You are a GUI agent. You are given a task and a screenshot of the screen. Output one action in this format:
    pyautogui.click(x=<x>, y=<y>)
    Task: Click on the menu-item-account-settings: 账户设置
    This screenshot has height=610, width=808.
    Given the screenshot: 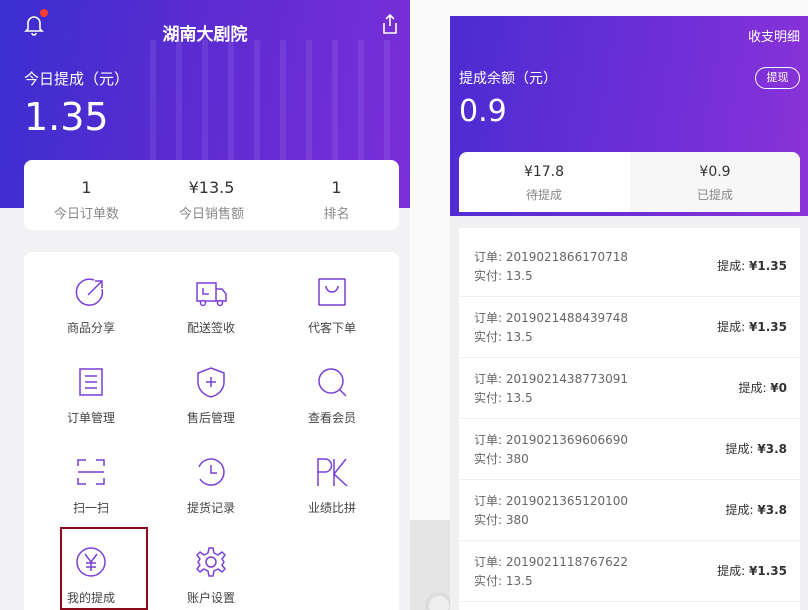 What is the action you would take?
    pyautogui.click(x=211, y=566)
    